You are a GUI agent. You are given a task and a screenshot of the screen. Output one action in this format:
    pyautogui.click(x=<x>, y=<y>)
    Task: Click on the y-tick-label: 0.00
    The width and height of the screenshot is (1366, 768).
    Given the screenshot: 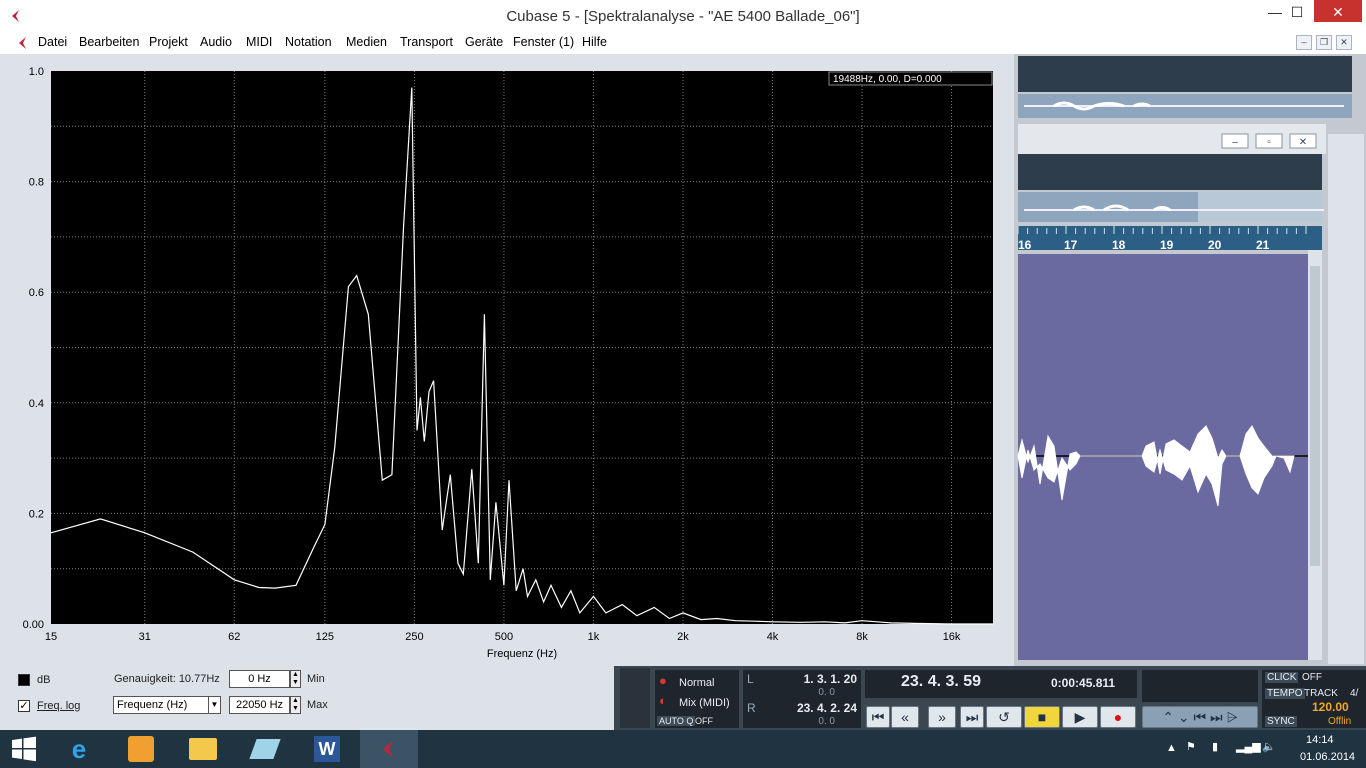 What is the action you would take?
    pyautogui.click(x=33, y=625)
    